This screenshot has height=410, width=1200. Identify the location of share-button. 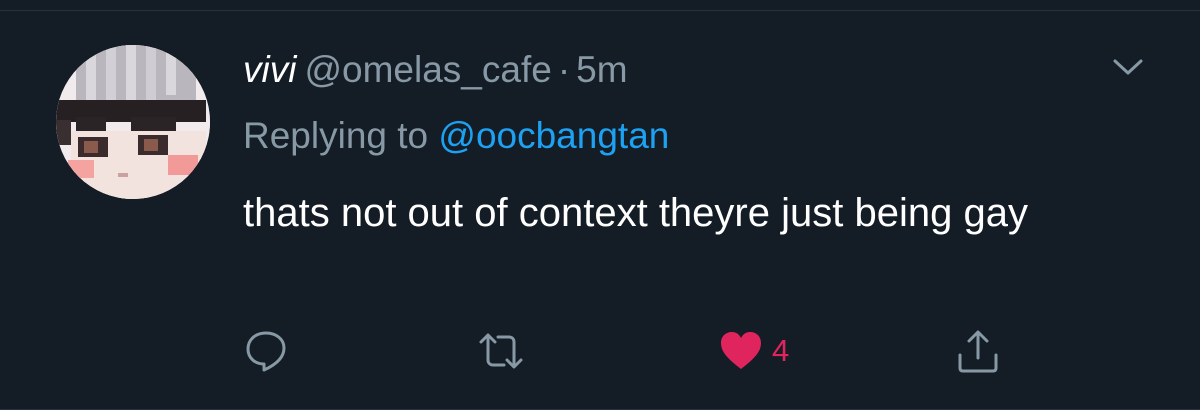
(978, 351).